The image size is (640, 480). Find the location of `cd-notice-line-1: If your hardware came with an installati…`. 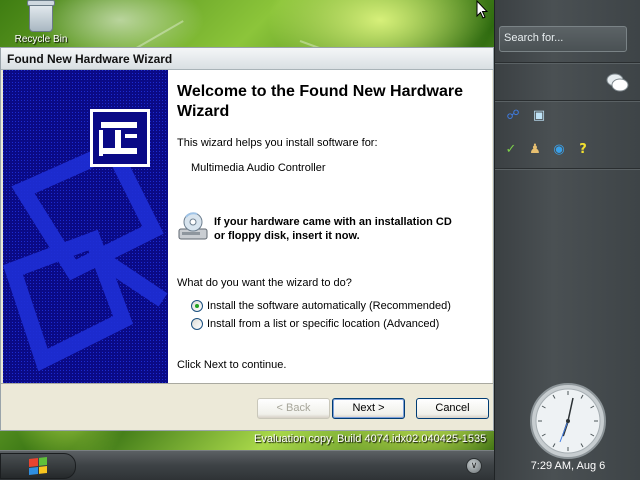

cd-notice-line-1: If your hardware came with an installati… is located at coordinates (333, 222).